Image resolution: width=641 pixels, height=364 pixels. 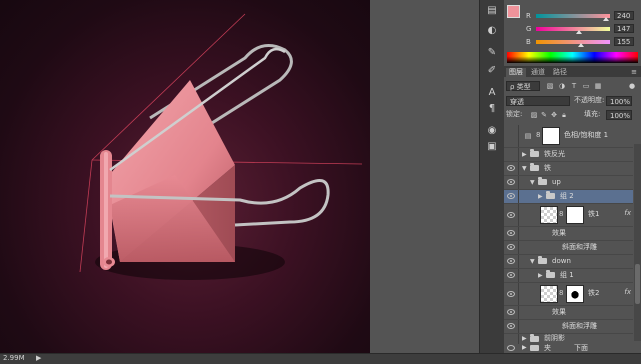 I want to click on adjust-icon: ◐, so click(x=492, y=31).